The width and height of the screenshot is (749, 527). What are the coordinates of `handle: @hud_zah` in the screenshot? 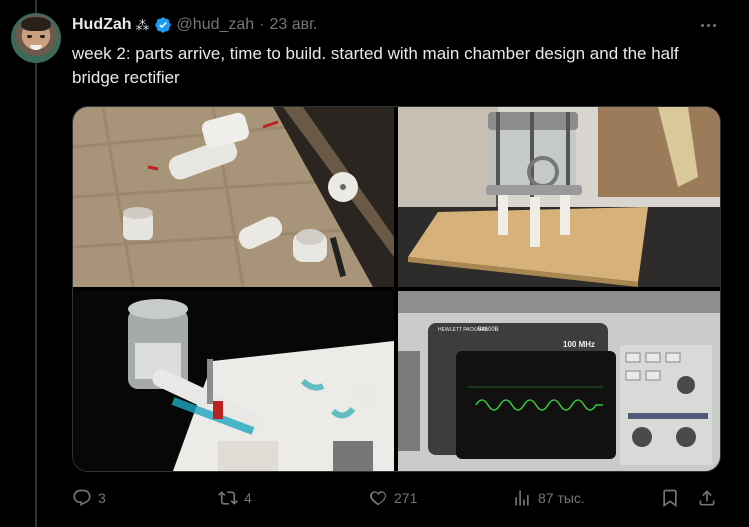 It's located at (216, 25).